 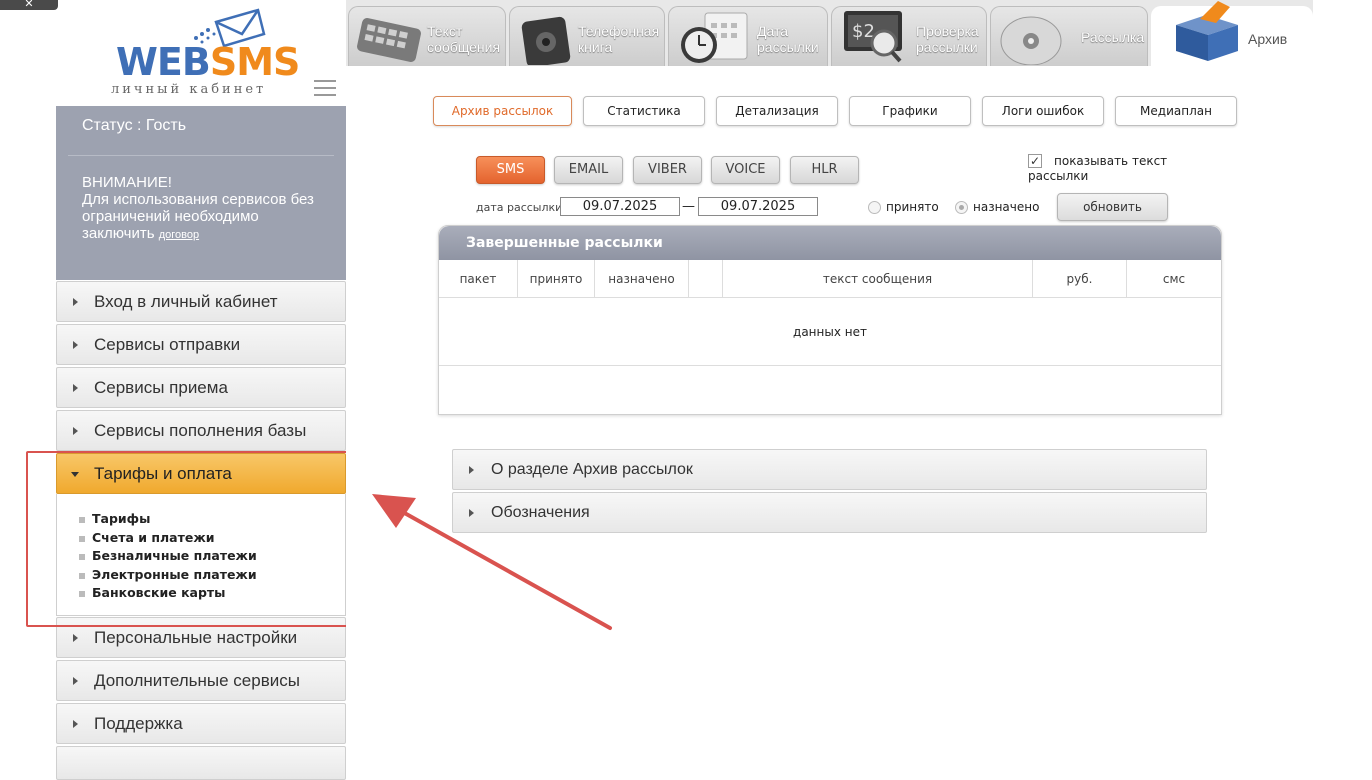 I want to click on show-text-checkbox: ✓, so click(x=1035, y=161).